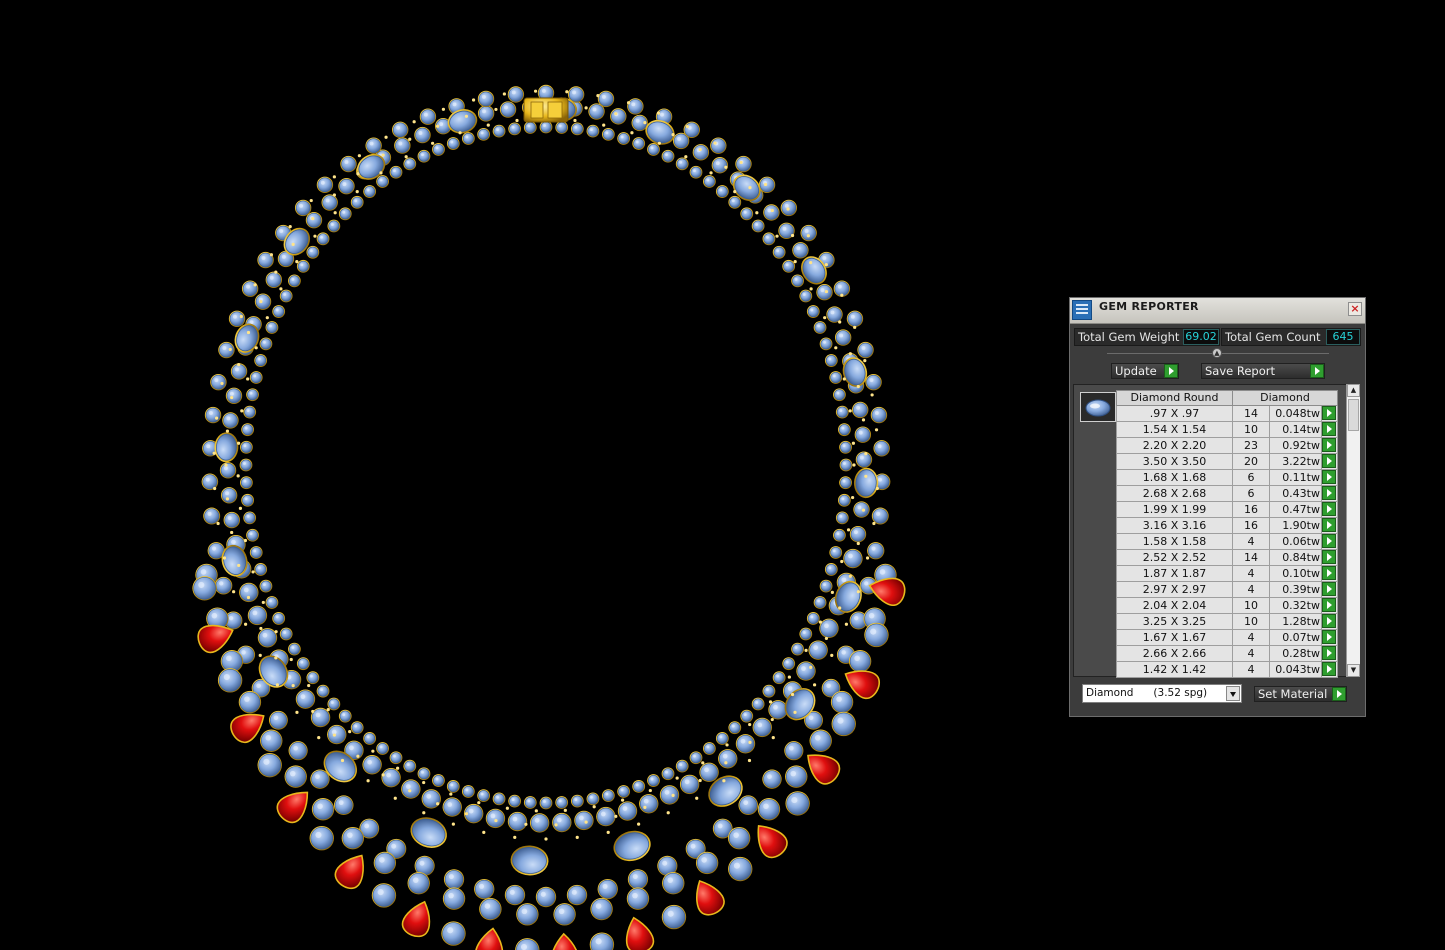  Describe the element at coordinates (1227, 525) in the screenshot. I see `table-row: 3.16 X 3.16 16 1.90tw` at that location.